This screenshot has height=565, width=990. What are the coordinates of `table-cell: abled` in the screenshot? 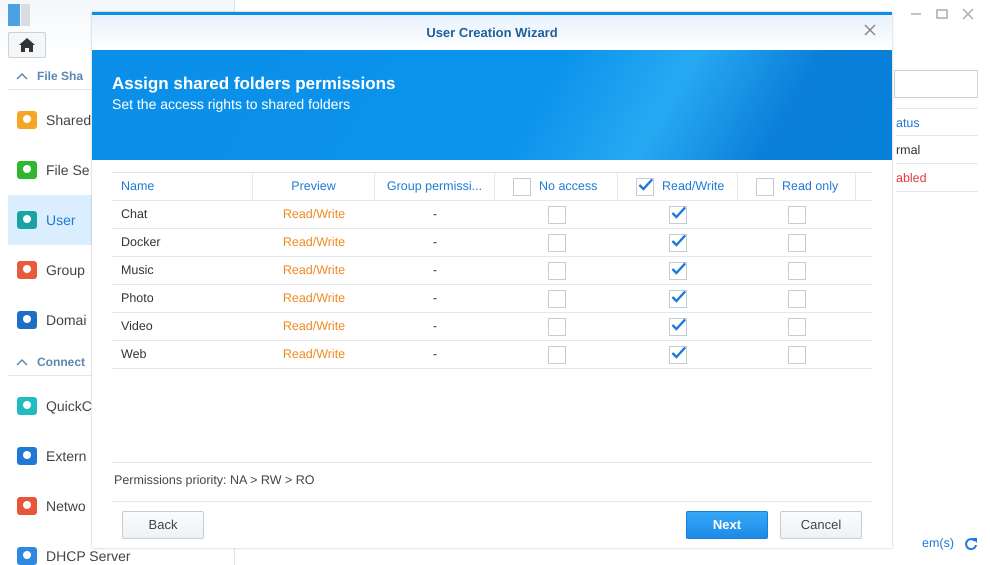 It's located at (937, 178).